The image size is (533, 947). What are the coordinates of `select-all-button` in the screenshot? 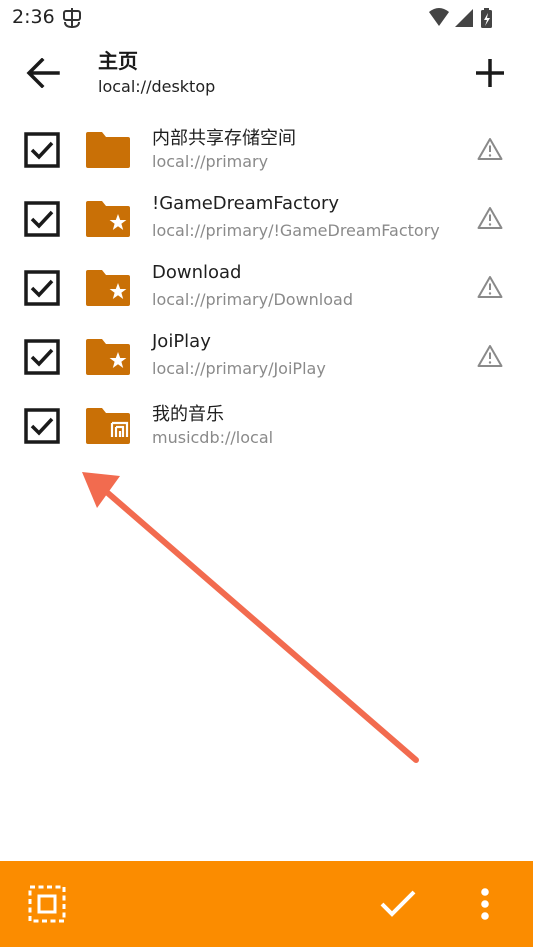 It's located at (47, 904).